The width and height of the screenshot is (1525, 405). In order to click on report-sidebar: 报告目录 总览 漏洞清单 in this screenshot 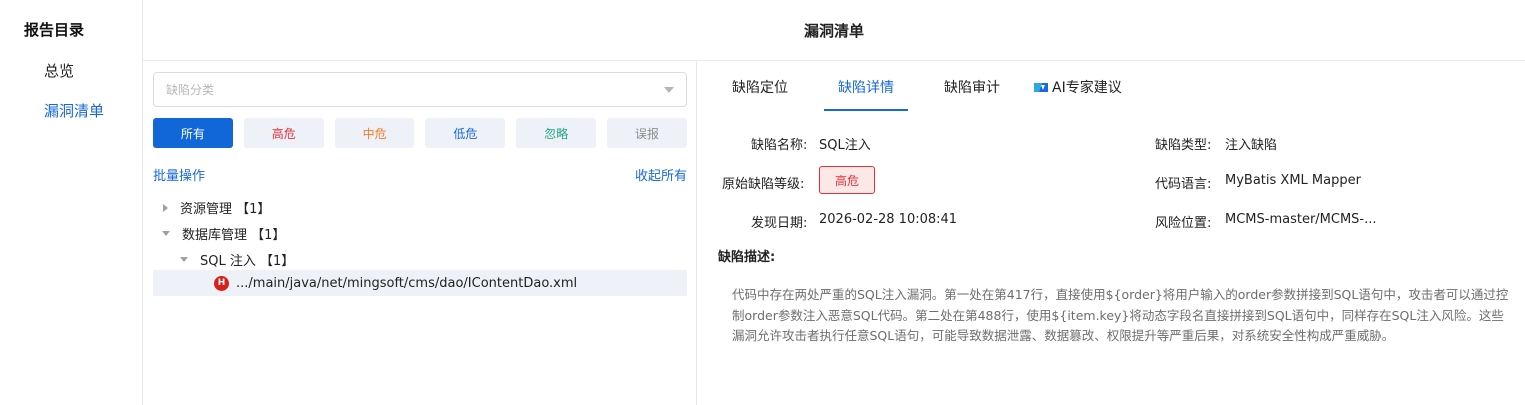, I will do `click(71, 202)`.